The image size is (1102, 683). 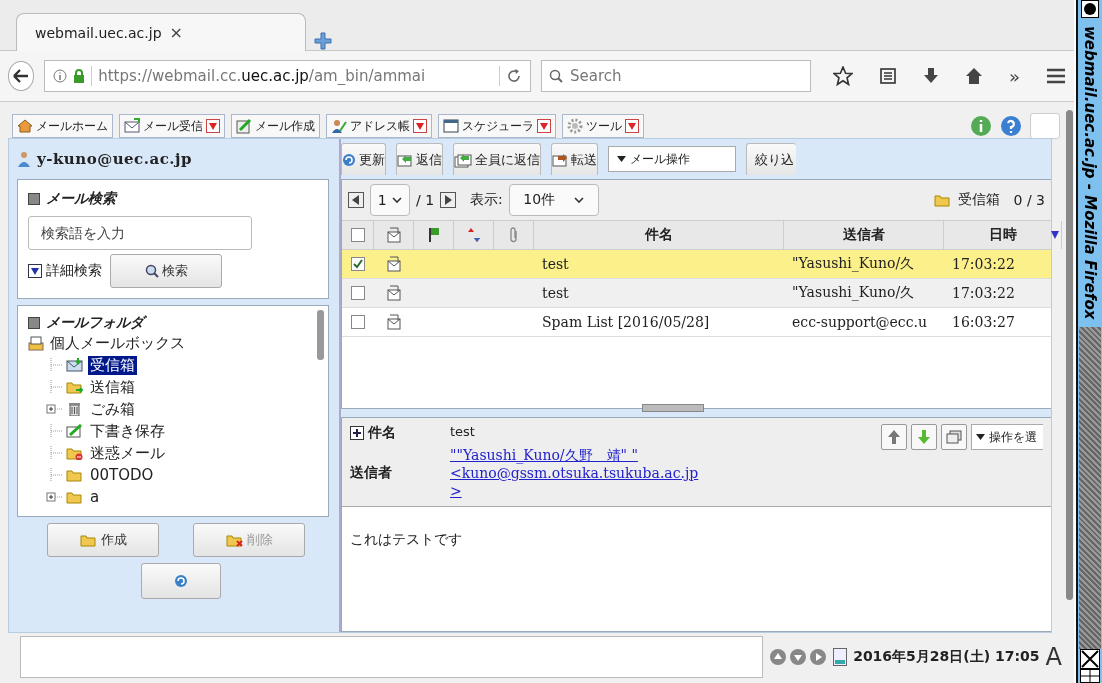 I want to click on paperclip-icon, so click(x=513, y=235).